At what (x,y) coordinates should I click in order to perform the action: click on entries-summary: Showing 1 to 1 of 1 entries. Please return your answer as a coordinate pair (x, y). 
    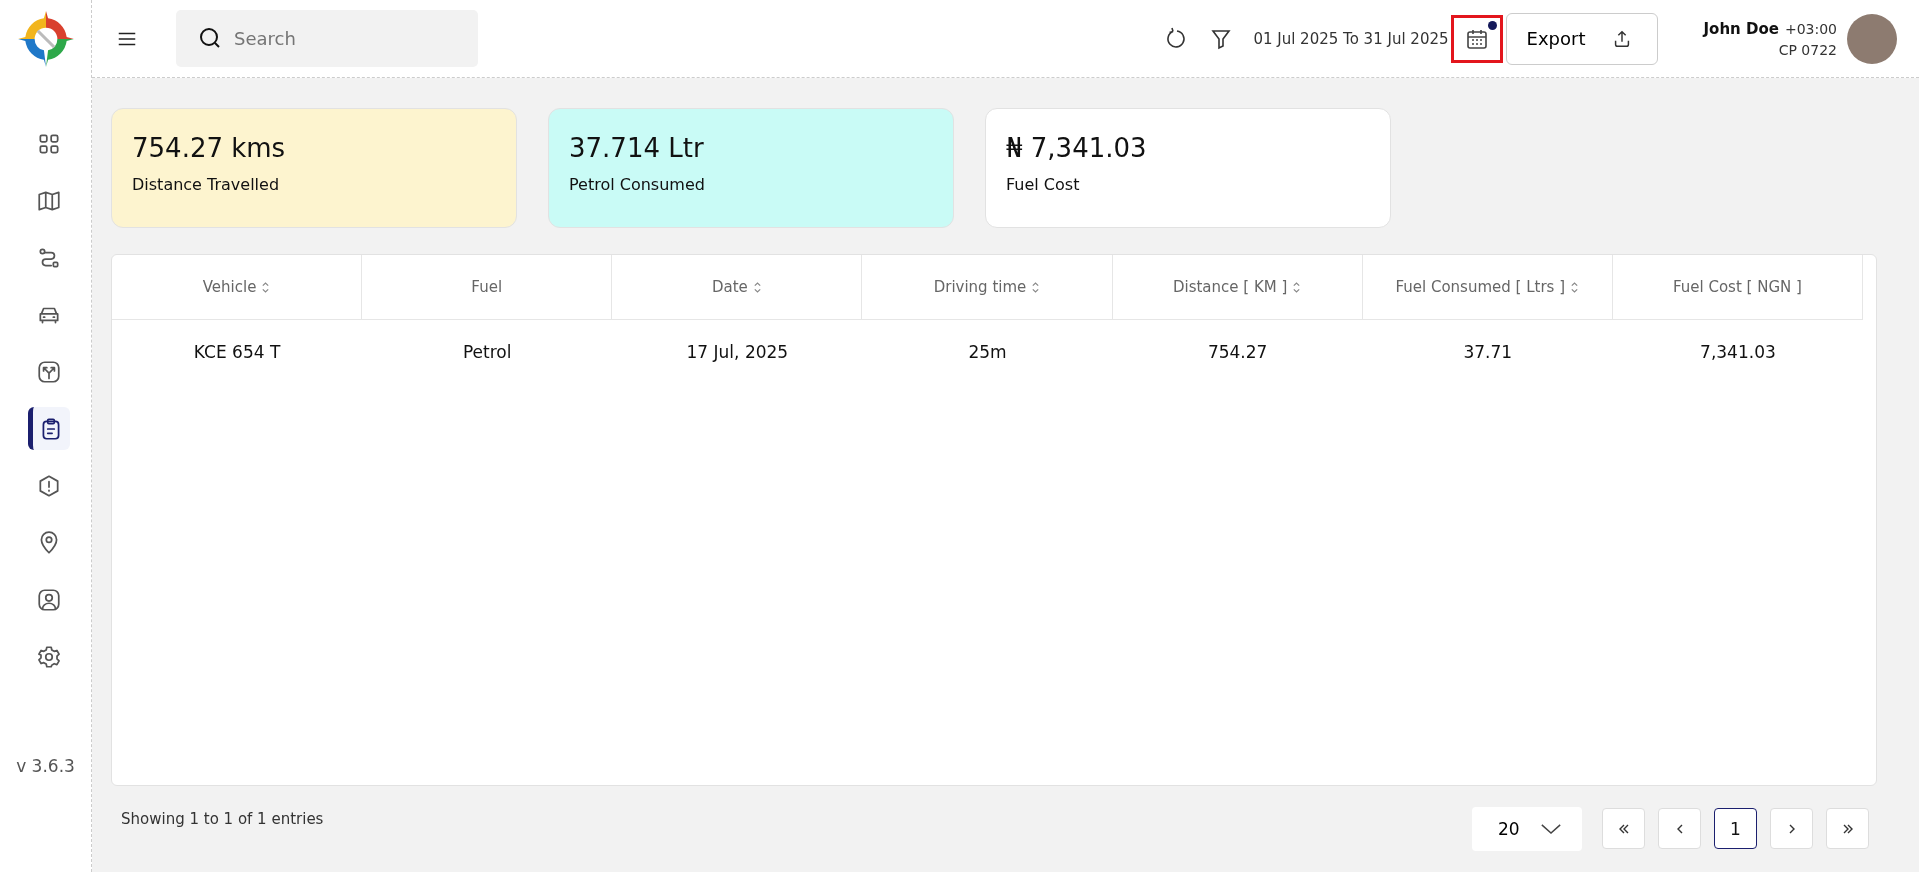
    Looking at the image, I should click on (222, 818).